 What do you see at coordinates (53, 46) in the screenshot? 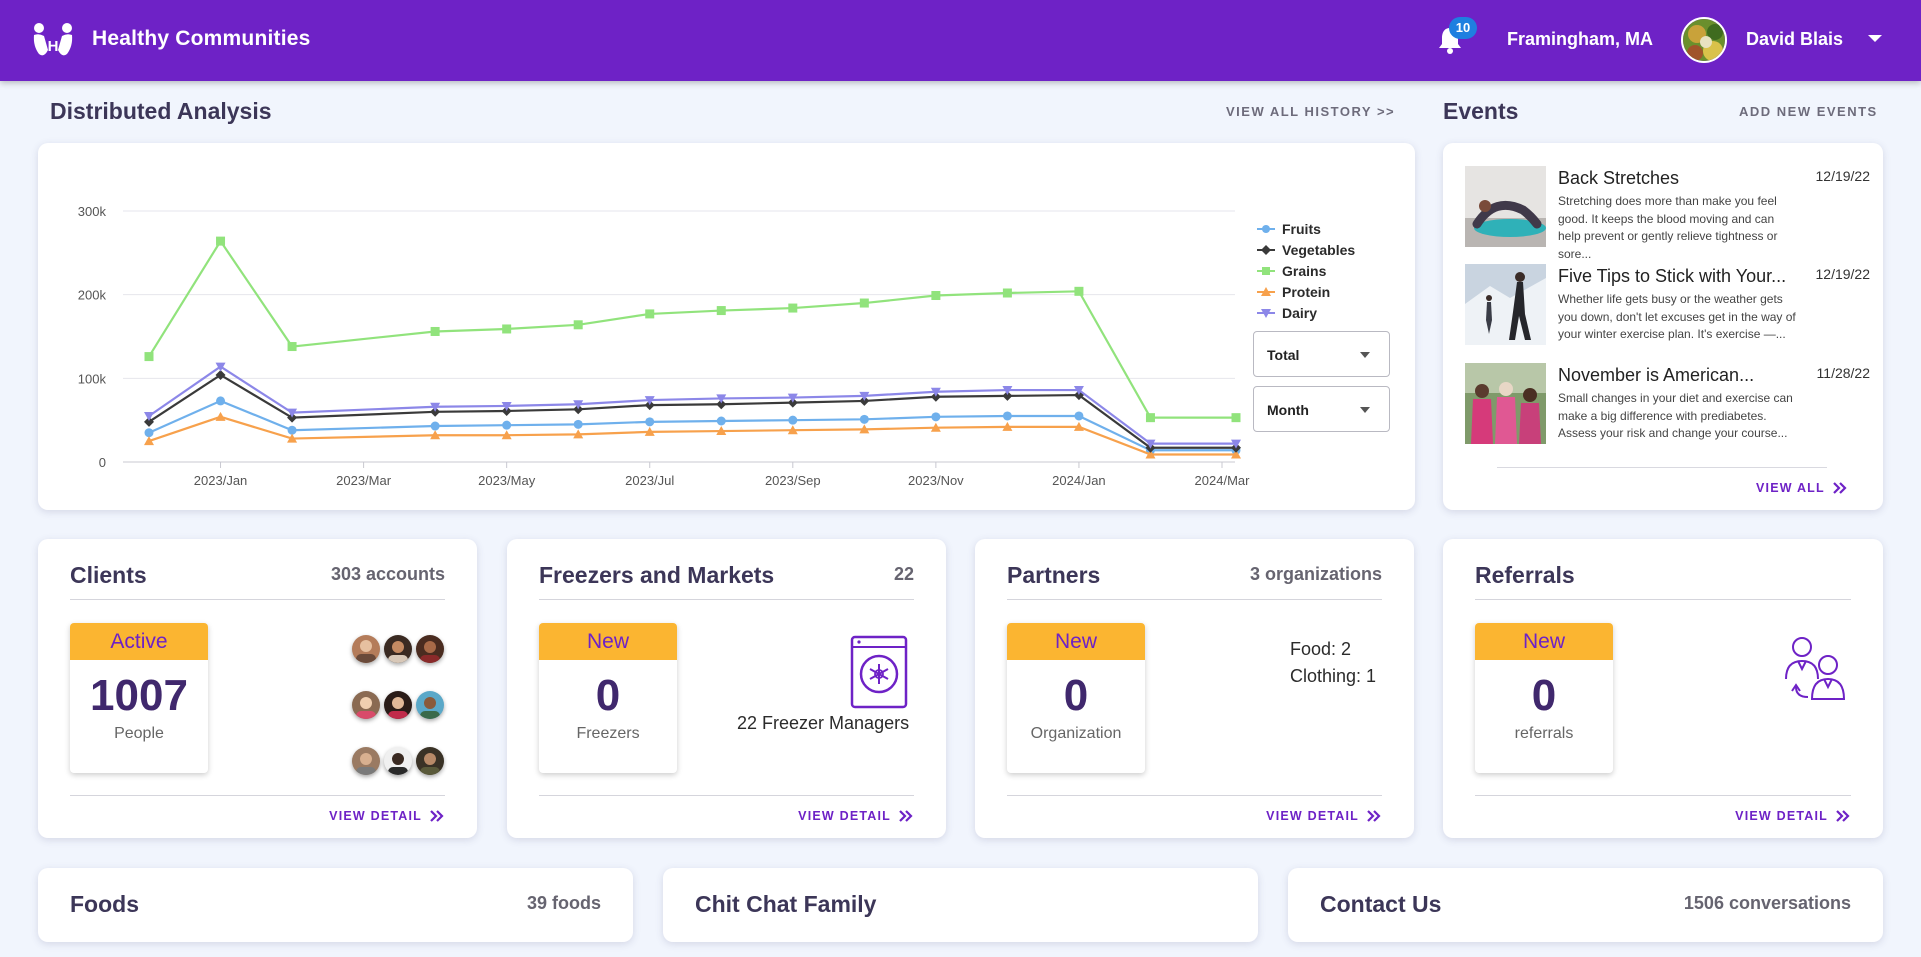
I see `svg-text: H` at bounding box center [53, 46].